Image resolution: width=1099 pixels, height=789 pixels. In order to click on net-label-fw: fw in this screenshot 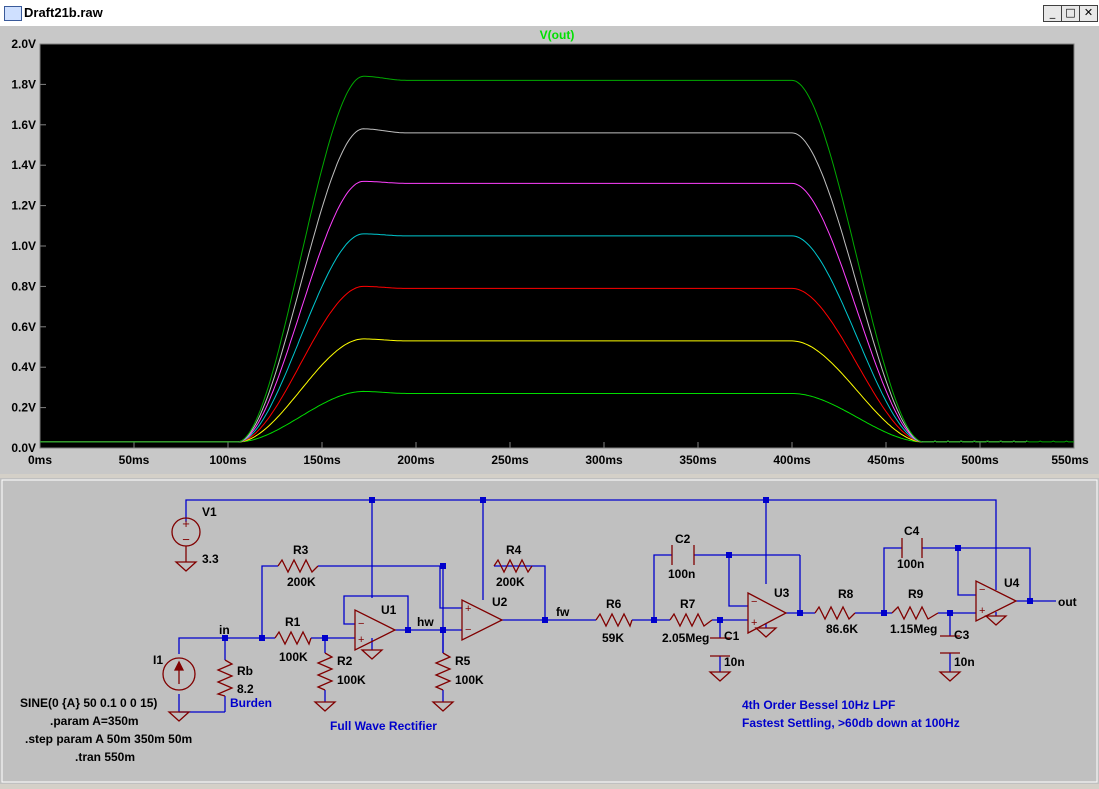, I will do `click(563, 612)`.